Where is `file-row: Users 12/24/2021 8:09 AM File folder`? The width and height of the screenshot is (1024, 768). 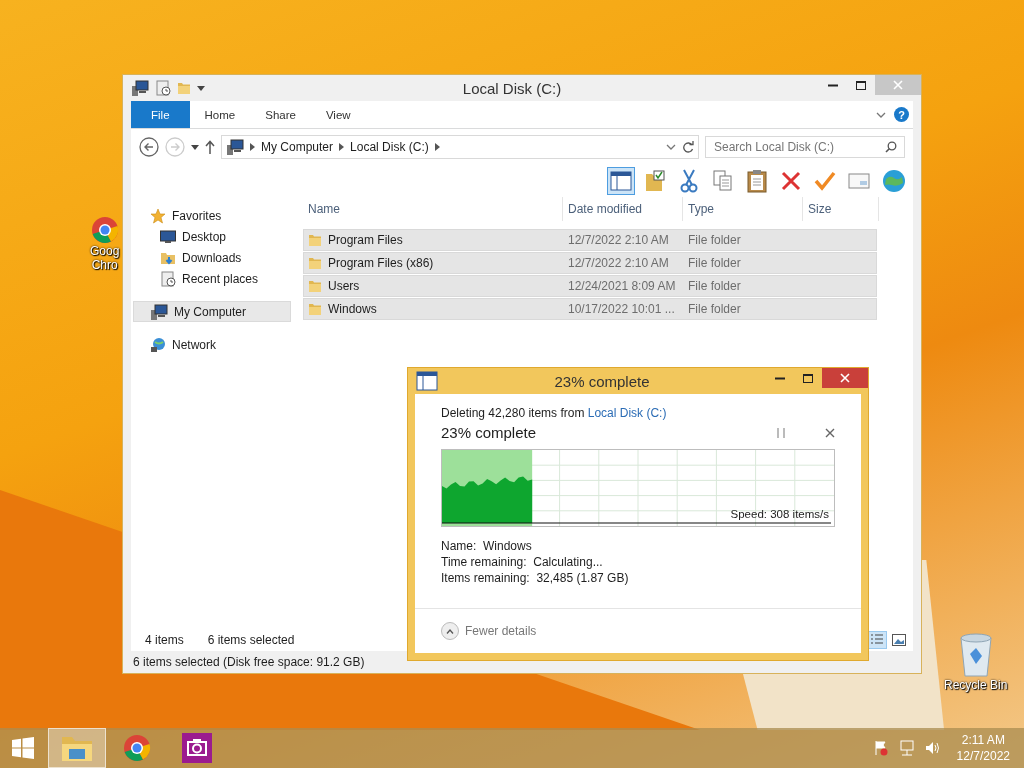
file-row: Users 12/24/2021 8:09 AM File folder is located at coordinates (590, 286).